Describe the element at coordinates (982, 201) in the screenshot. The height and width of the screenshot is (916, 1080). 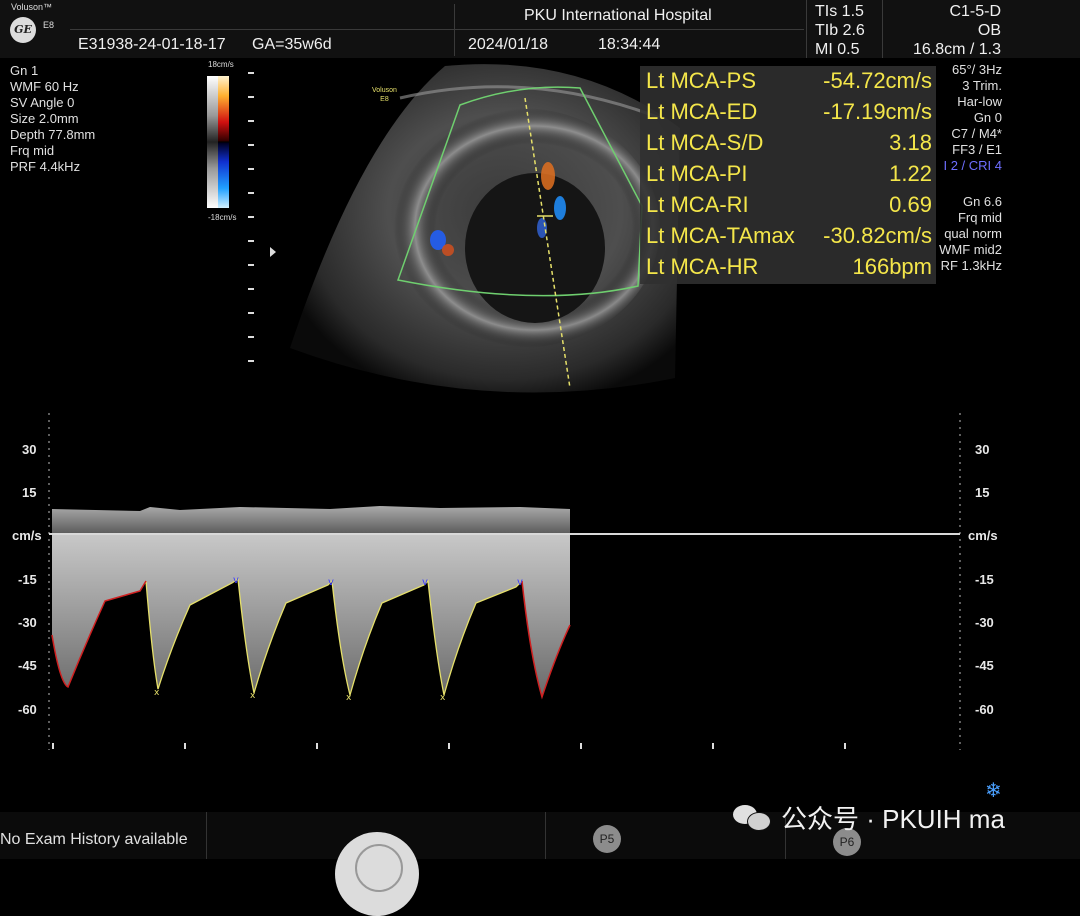
I see `param-cgain: Gn 6.6` at that location.